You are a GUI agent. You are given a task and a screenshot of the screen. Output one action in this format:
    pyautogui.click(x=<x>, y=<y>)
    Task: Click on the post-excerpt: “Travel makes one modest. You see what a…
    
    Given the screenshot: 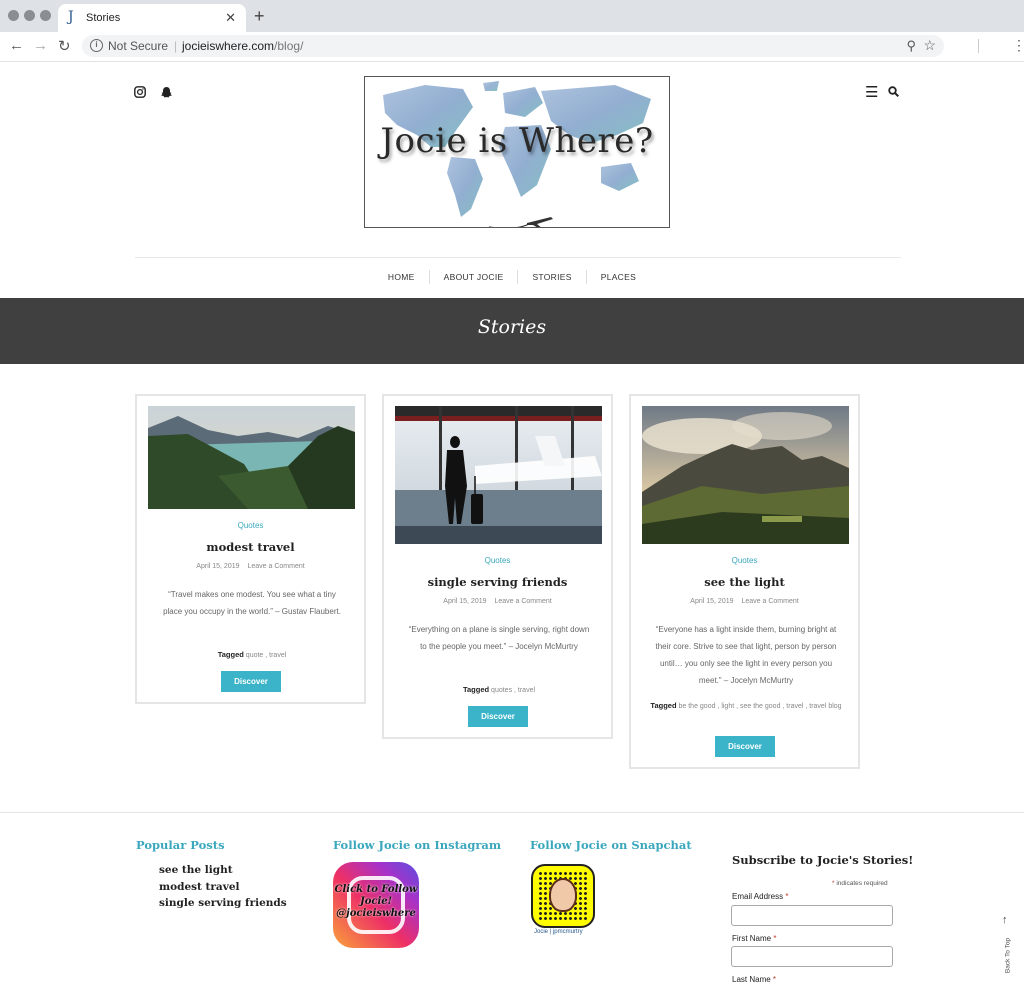 What is the action you would take?
    pyautogui.click(x=252, y=603)
    